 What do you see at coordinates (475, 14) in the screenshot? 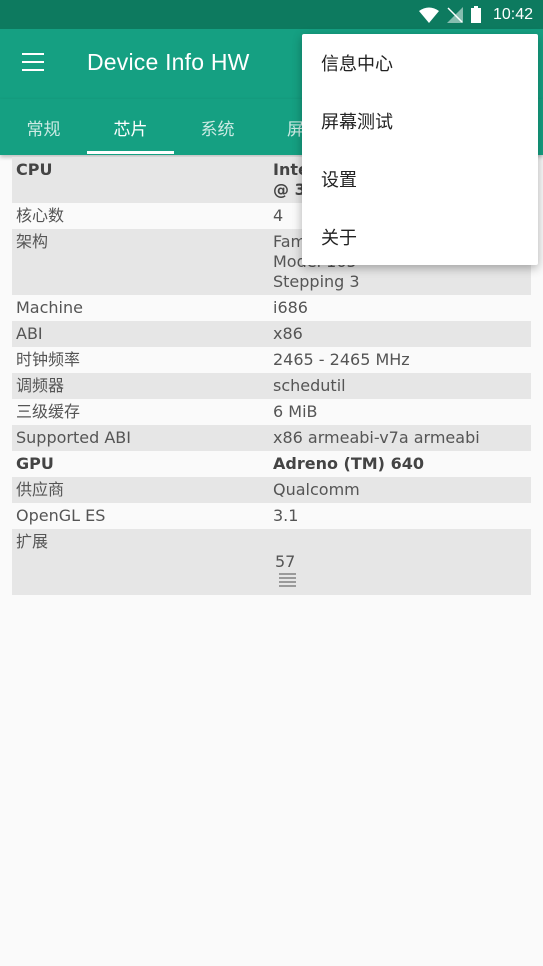
I see `battery-icon` at bounding box center [475, 14].